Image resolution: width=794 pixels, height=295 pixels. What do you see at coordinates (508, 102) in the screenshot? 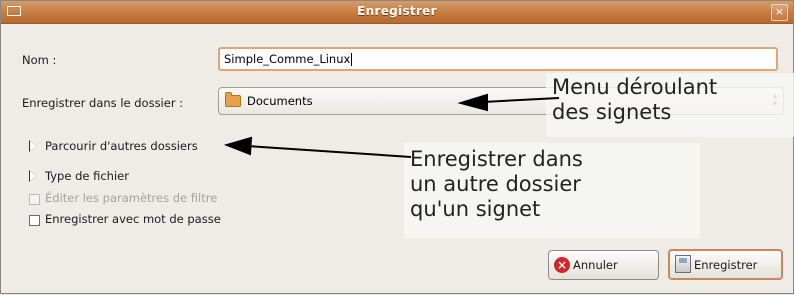
I see `arrow-to-combo` at bounding box center [508, 102].